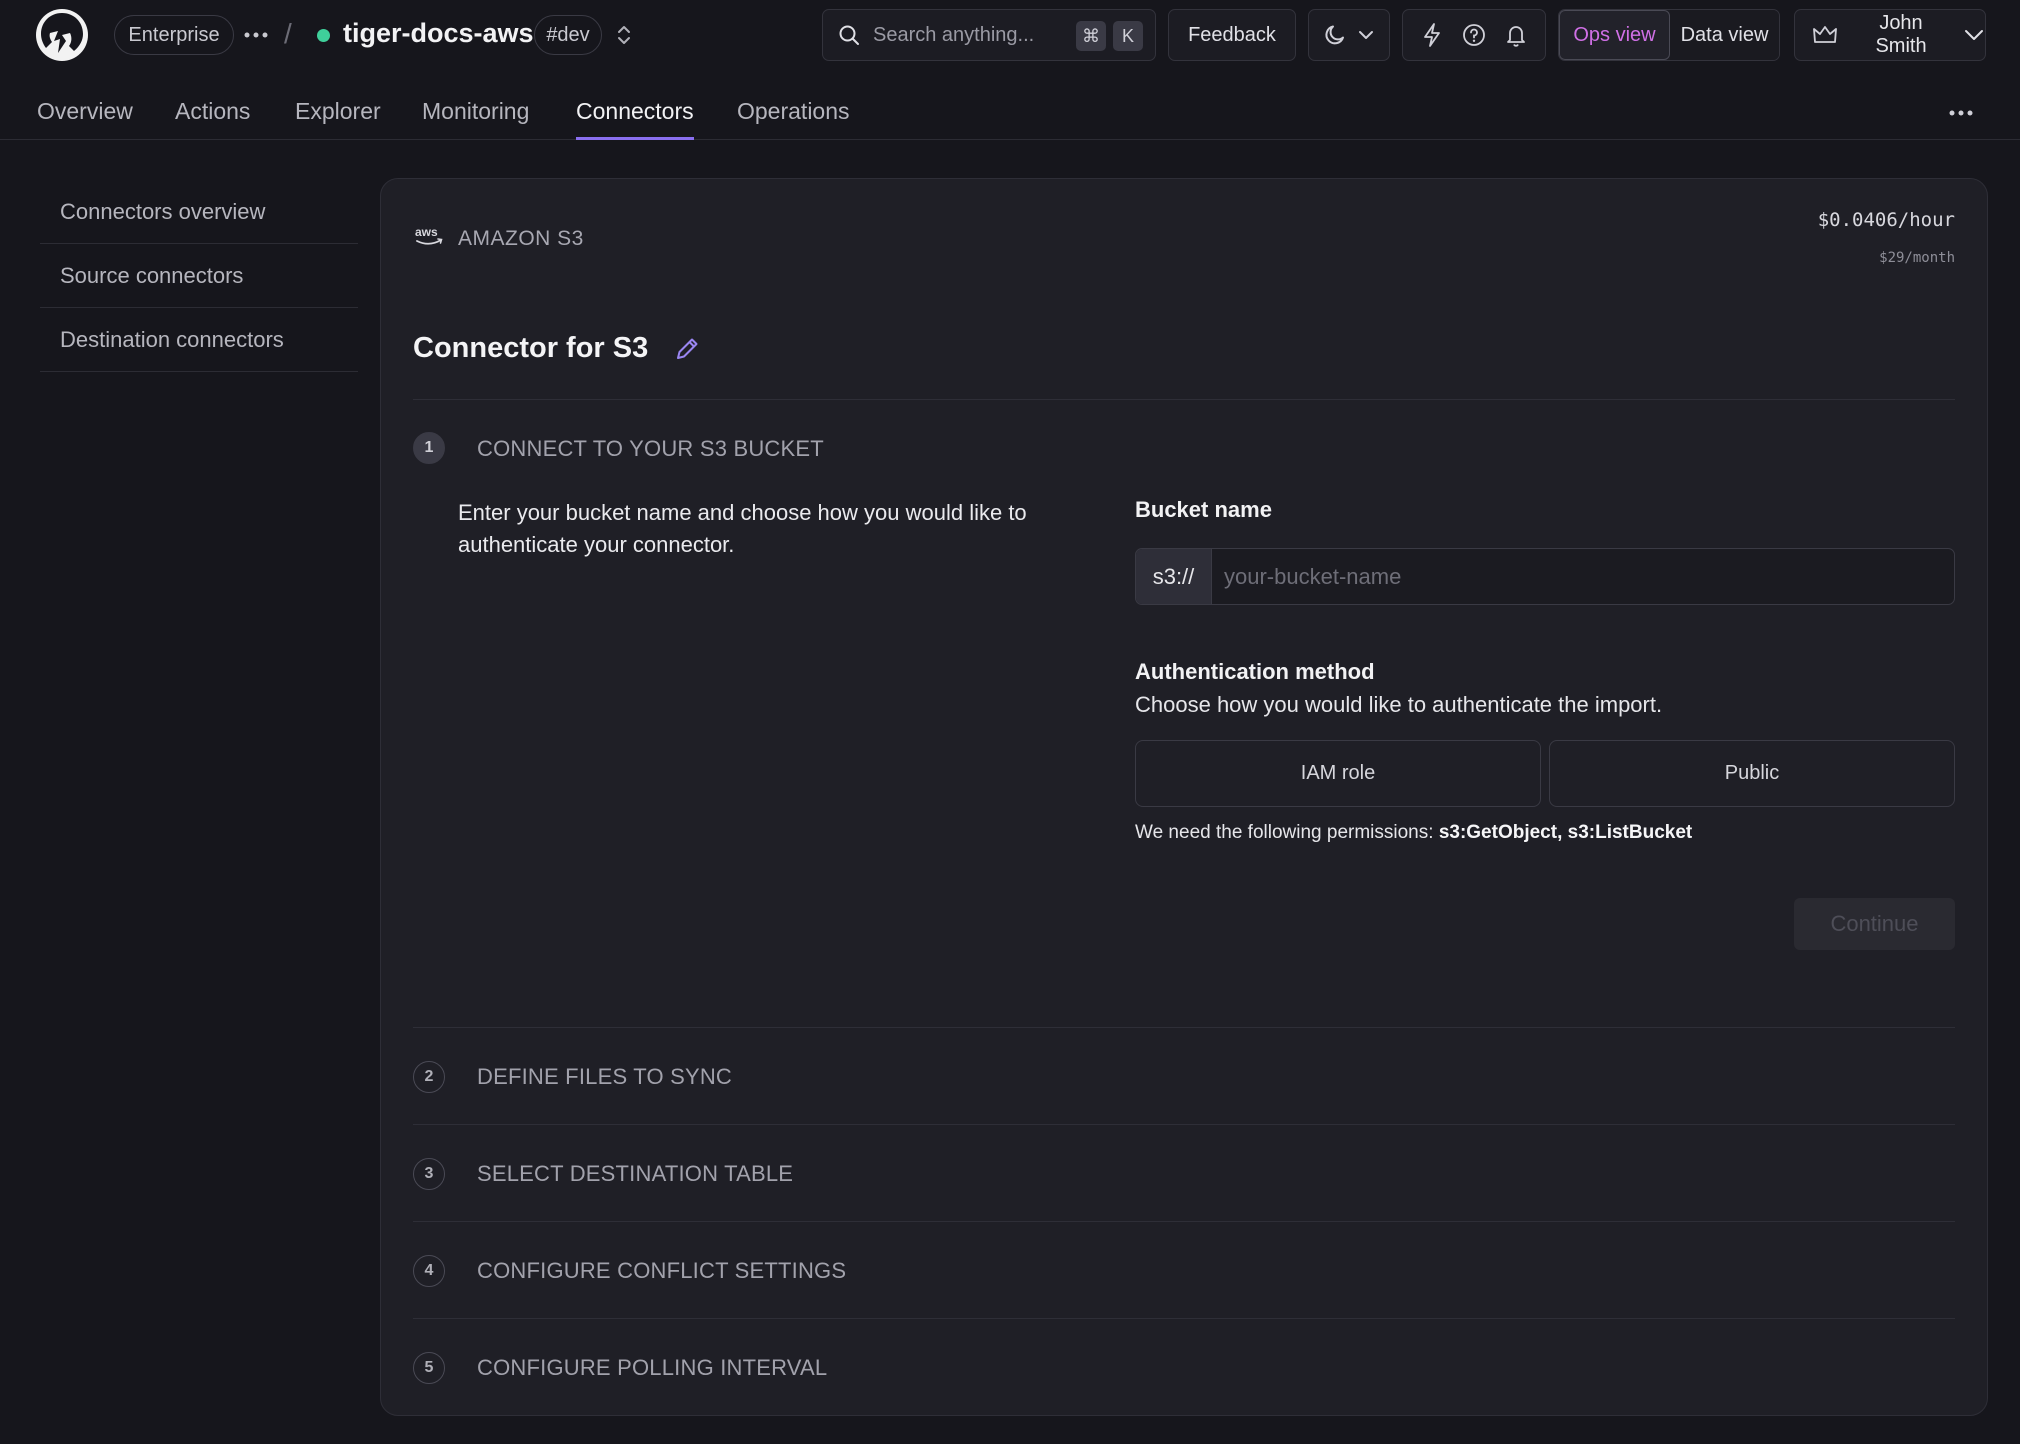 This screenshot has height=1444, width=2020. Describe the element at coordinates (635, 1174) in the screenshot. I see `step-3-label: SELECT DESTINATION TABLE` at that location.